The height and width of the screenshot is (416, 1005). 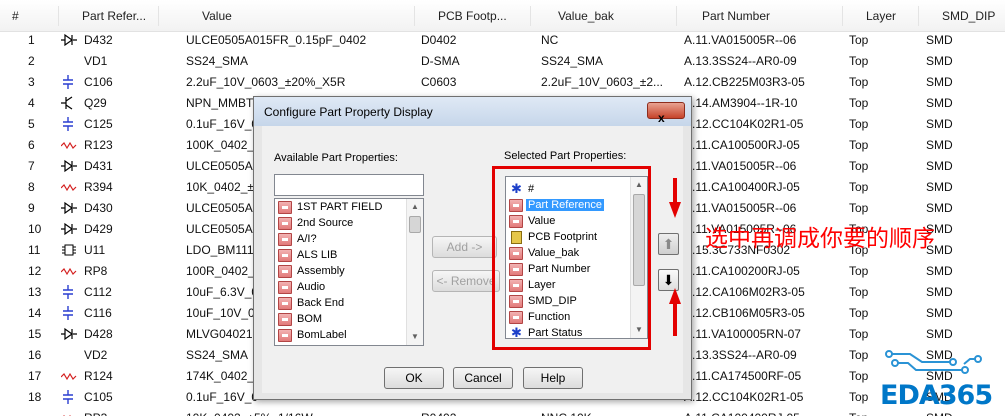 I want to click on table-cell: A.11.CA100500RJ-05, so click(x=742, y=145).